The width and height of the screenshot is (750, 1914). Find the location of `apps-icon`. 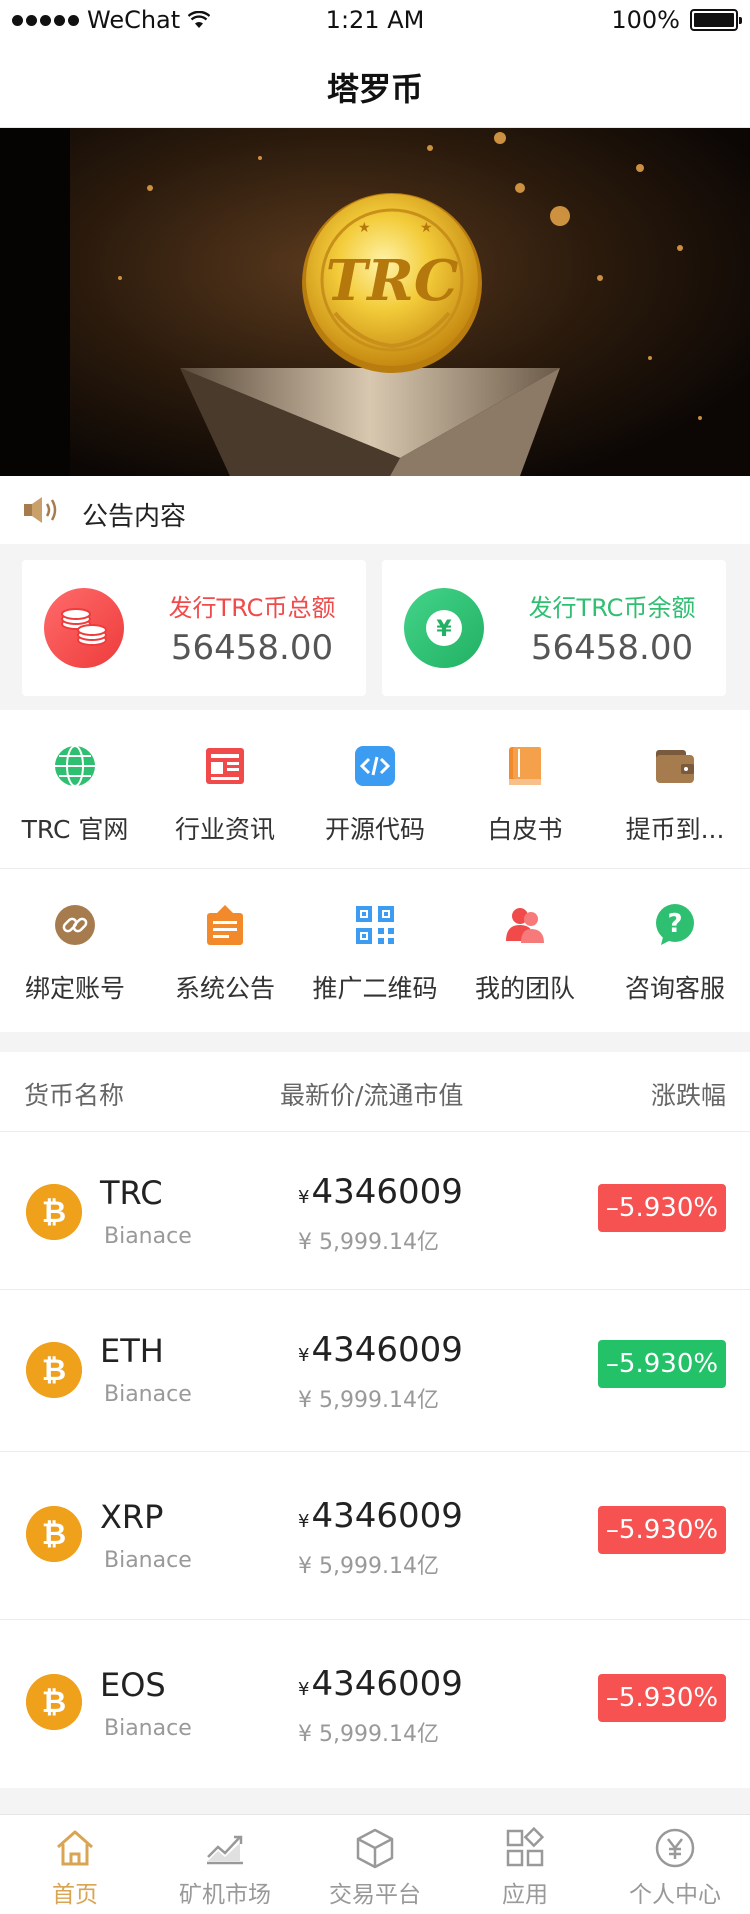

apps-icon is located at coordinates (525, 1847).